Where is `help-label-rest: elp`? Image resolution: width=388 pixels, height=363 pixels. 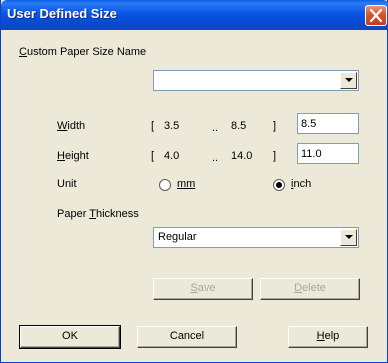
help-label-rest: elp is located at coordinates (332, 336).